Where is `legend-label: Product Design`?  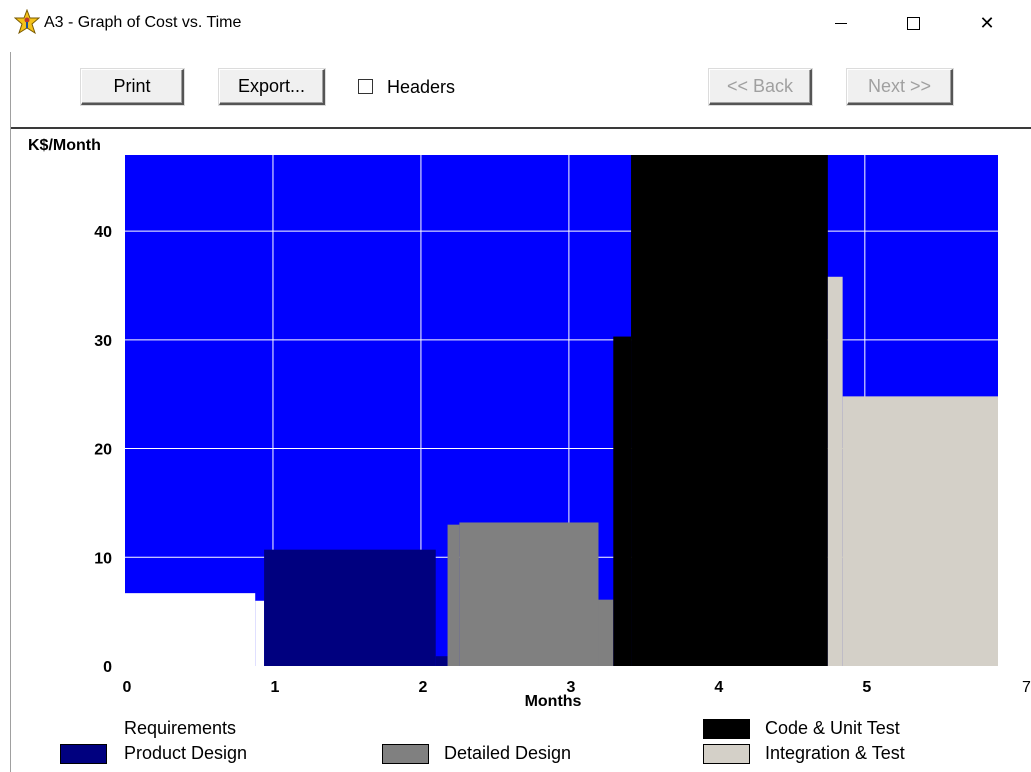
legend-label: Product Design is located at coordinates (186, 753).